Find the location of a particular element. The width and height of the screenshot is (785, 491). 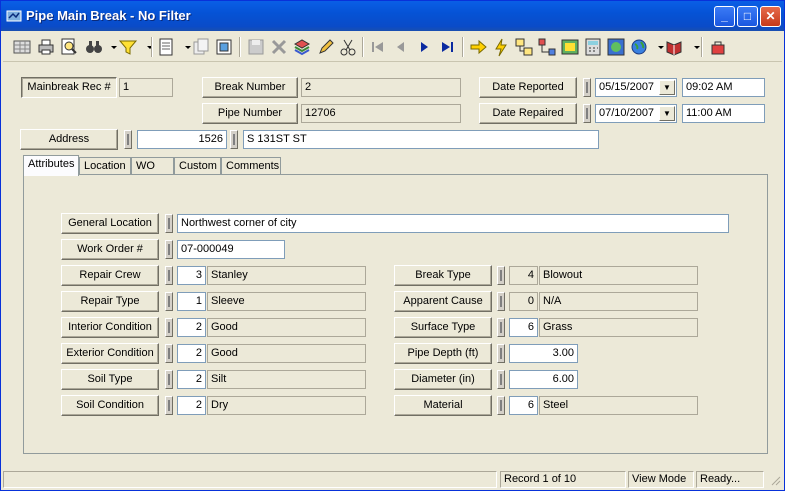

prev-record-icon is located at coordinates (401, 47).